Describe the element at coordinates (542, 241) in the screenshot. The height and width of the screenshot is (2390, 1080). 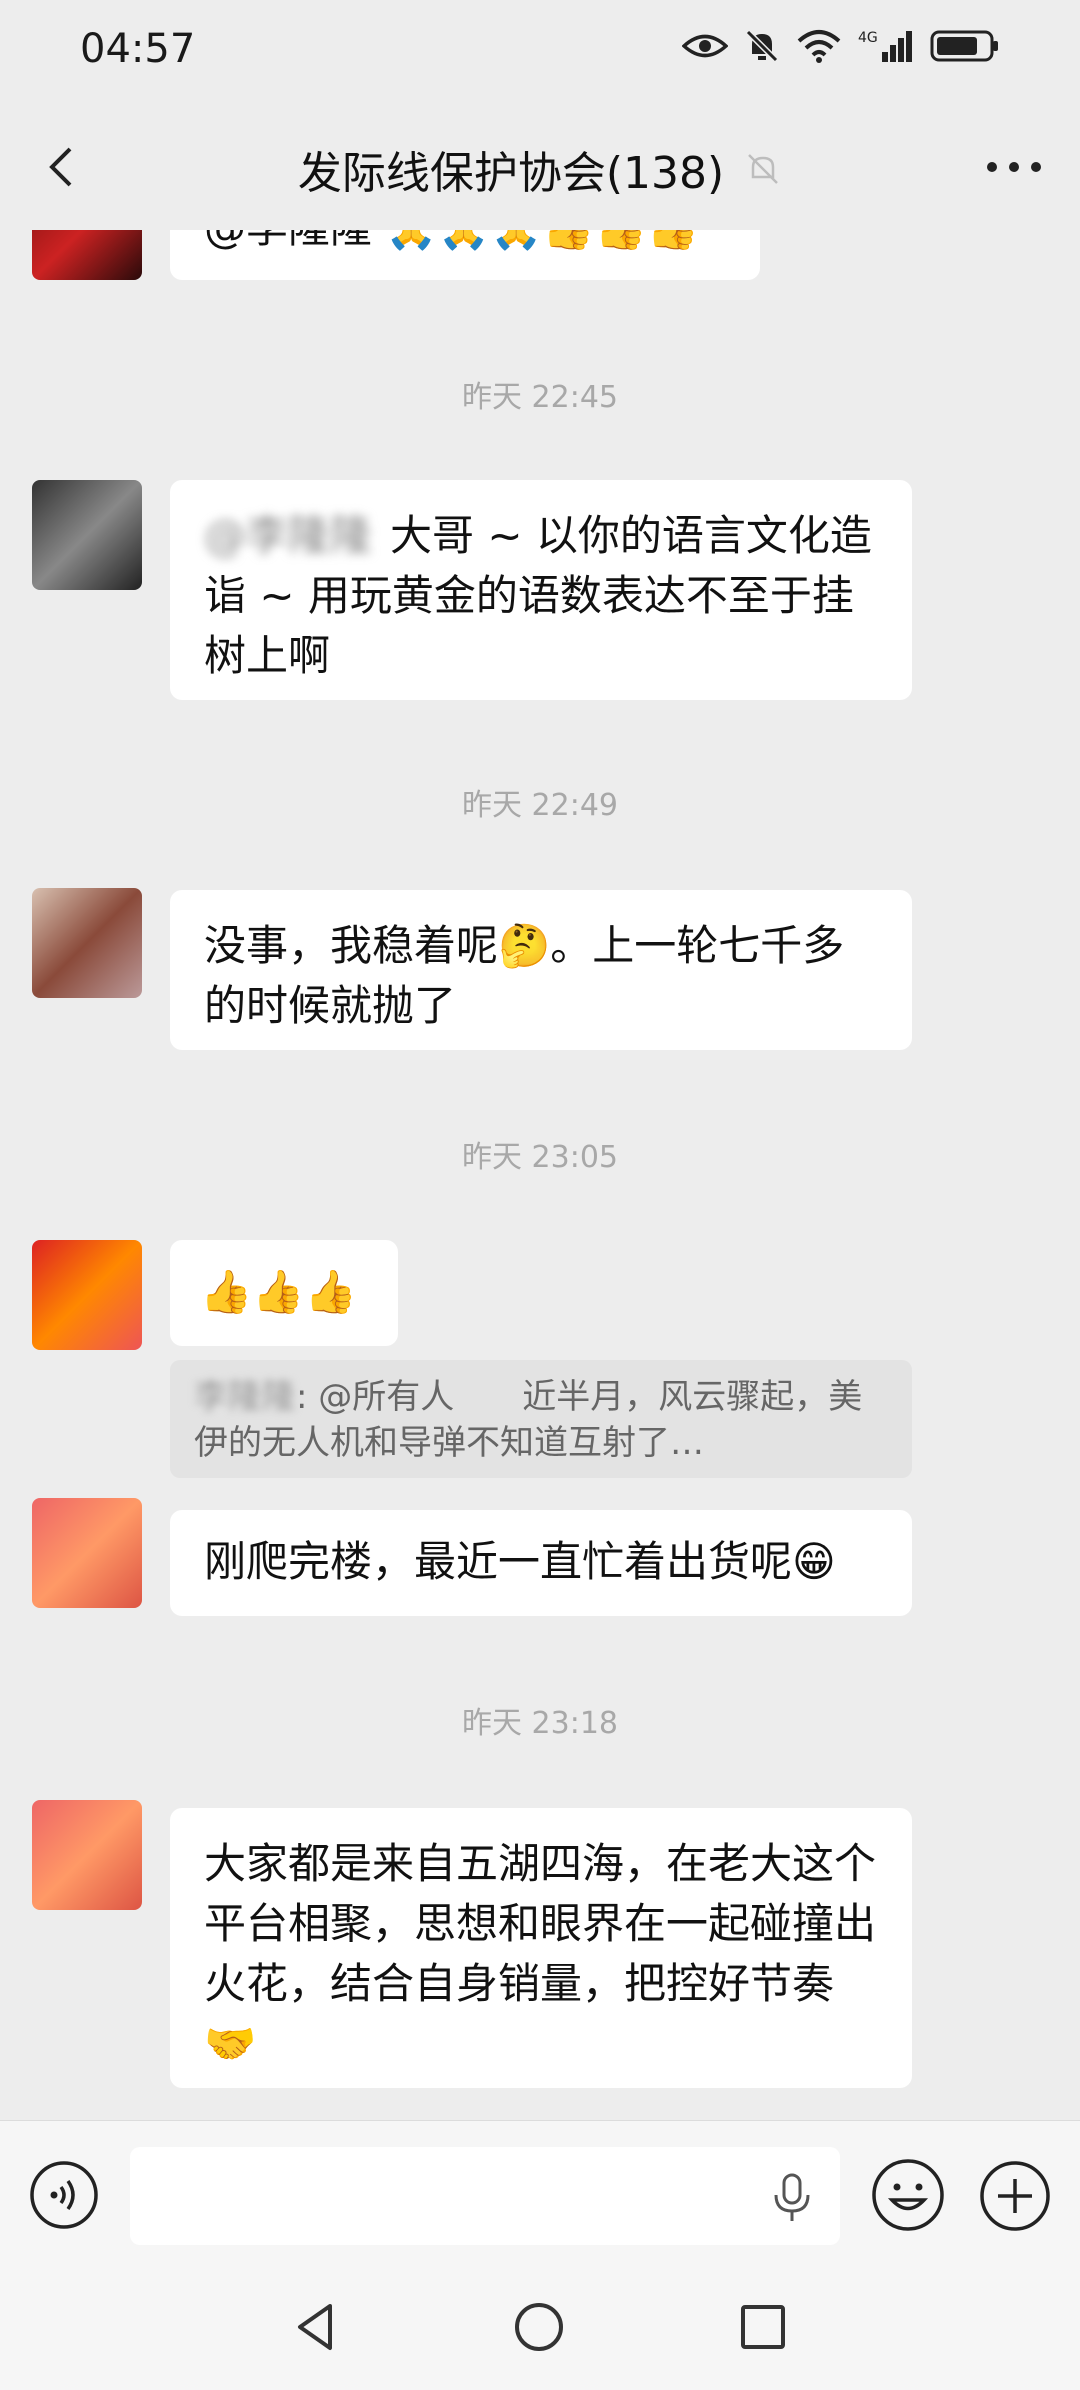
I see `emoji-text: 🙏🙏🙏👍👍👍` at that location.